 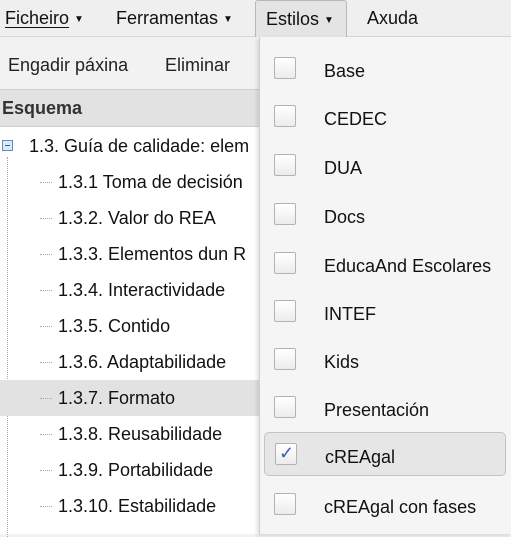 I want to click on style-option-creagal-con-fases: cREAgal con fases, so click(x=385, y=505).